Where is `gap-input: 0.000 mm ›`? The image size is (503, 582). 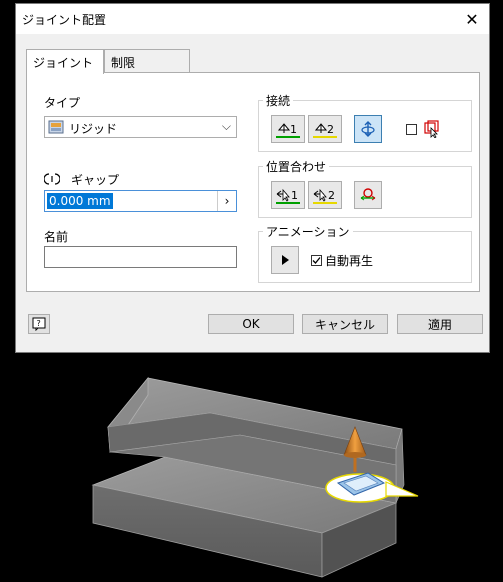
gap-input: 0.000 mm › is located at coordinates (140, 201).